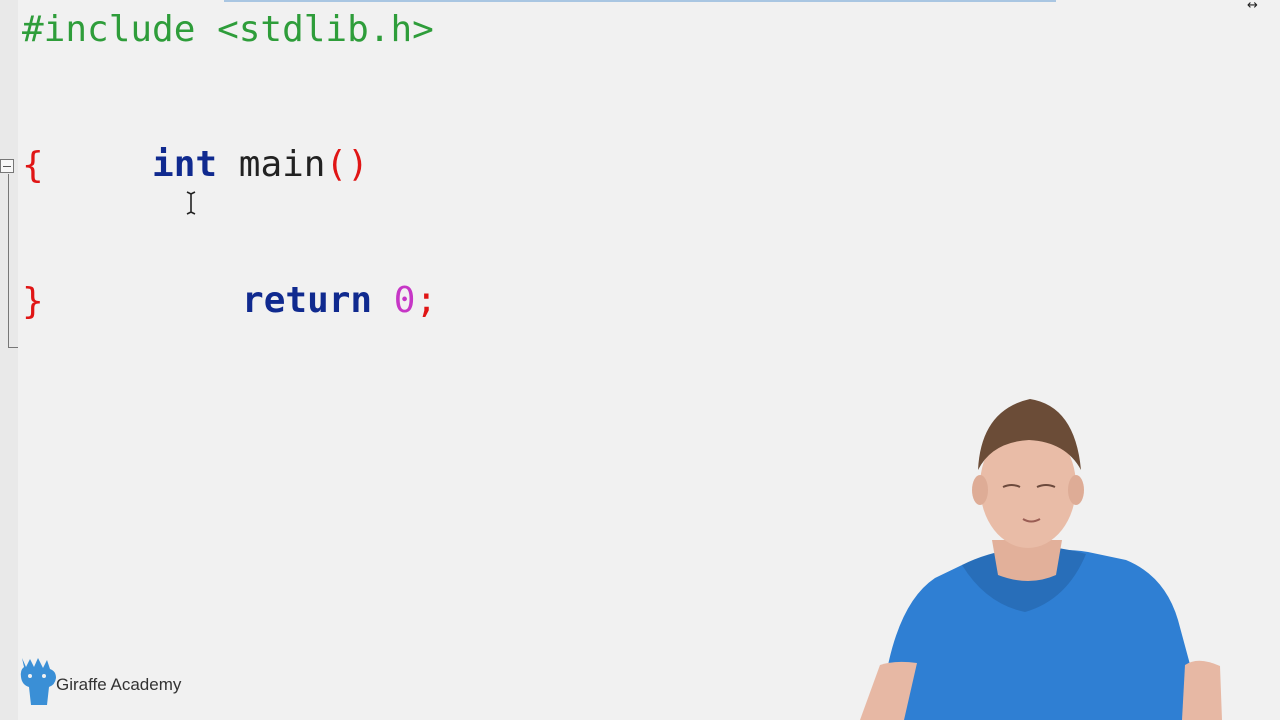 Image resolution: width=1280 pixels, height=720 pixels. What do you see at coordinates (33, 302) in the screenshot?
I see `close-brace: }` at bounding box center [33, 302].